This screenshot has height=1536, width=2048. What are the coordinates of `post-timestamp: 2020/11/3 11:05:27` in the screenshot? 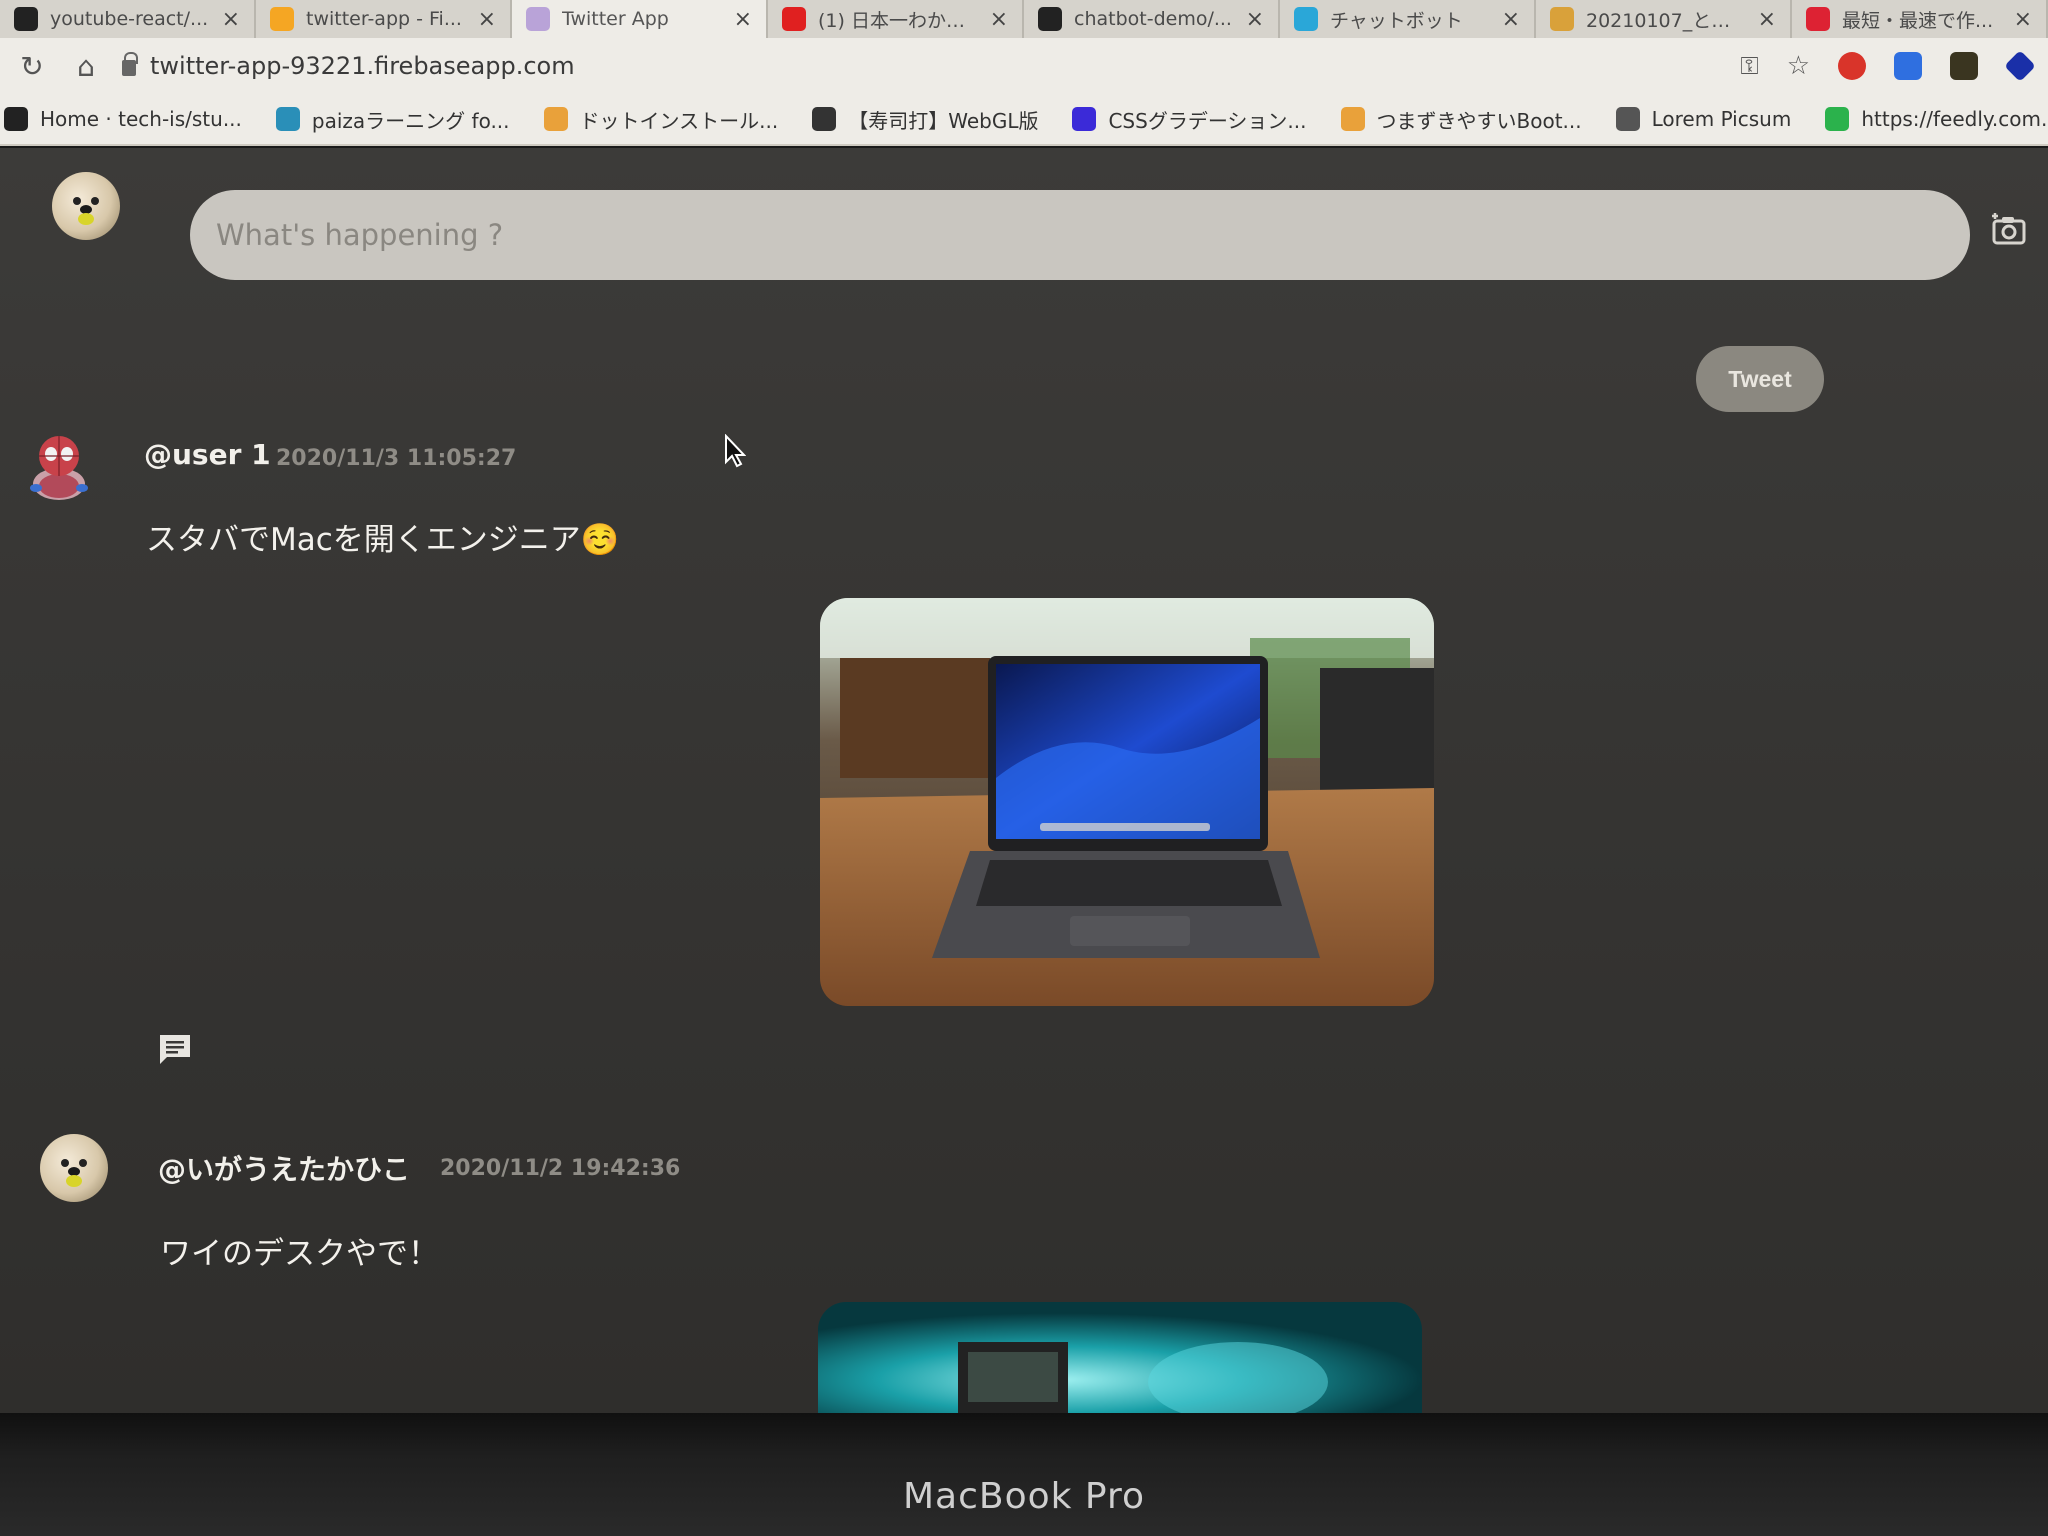 It's located at (396, 458).